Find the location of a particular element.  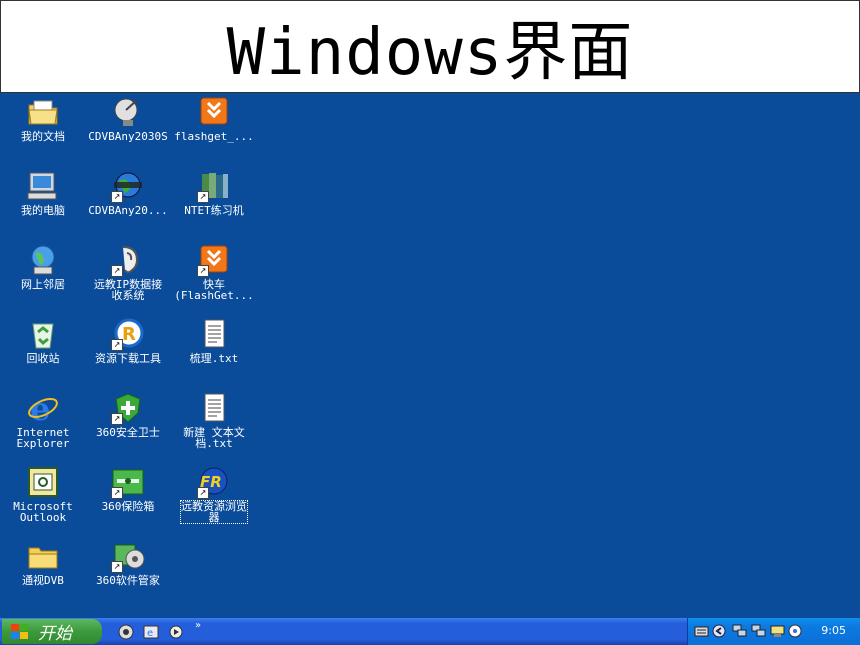

taskbar: 开始 e » 9:05 is located at coordinates (430, 631).